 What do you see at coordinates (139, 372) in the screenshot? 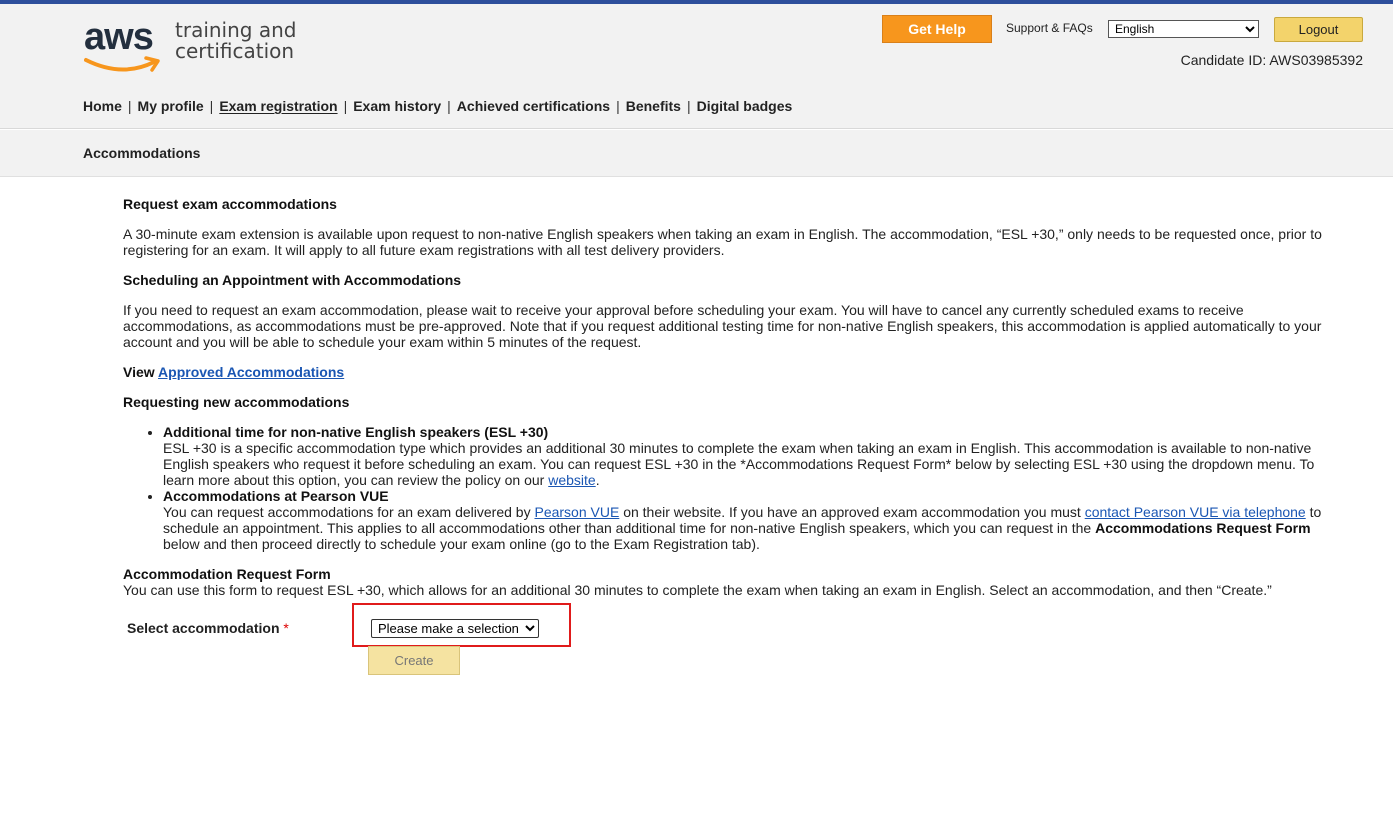
I see `view-prefix: View` at bounding box center [139, 372].